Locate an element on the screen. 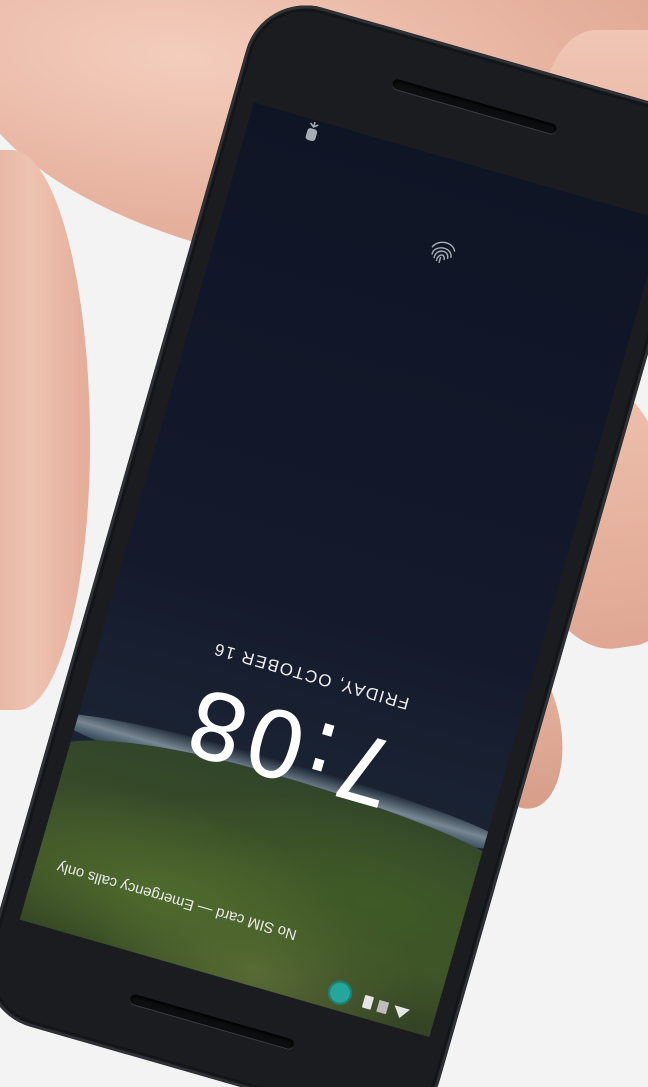 The height and width of the screenshot is (1087, 648). front-speaker-top is located at coordinates (474, 106).